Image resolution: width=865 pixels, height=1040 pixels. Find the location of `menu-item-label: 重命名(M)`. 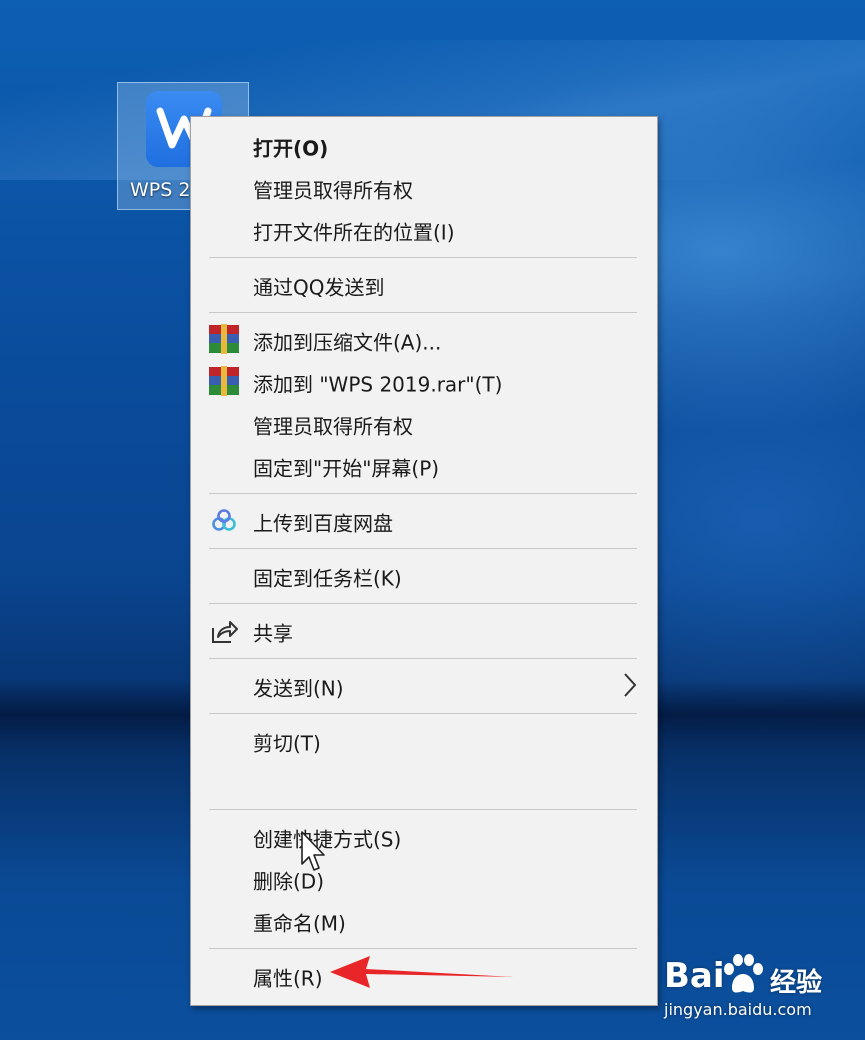

menu-item-label: 重命名(M) is located at coordinates (299, 923).